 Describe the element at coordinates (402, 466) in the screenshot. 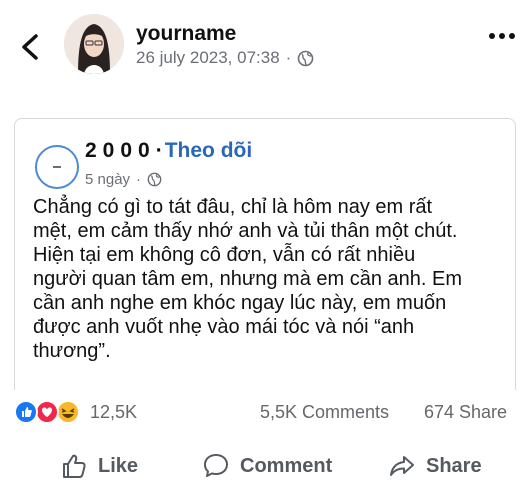

I see `share-arrow-icon` at that location.